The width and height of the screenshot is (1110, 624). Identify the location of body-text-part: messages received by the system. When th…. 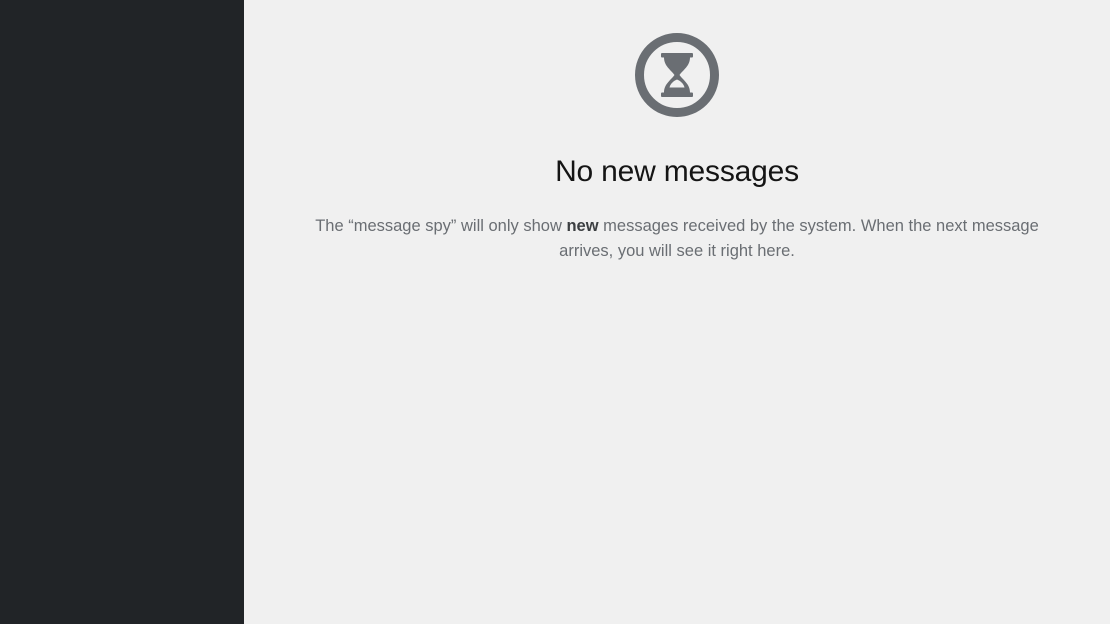
(799, 238).